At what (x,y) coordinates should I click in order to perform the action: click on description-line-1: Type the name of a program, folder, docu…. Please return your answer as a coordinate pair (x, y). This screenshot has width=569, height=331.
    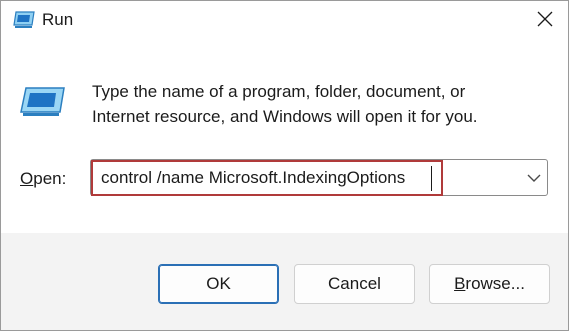
    Looking at the image, I should click on (279, 91).